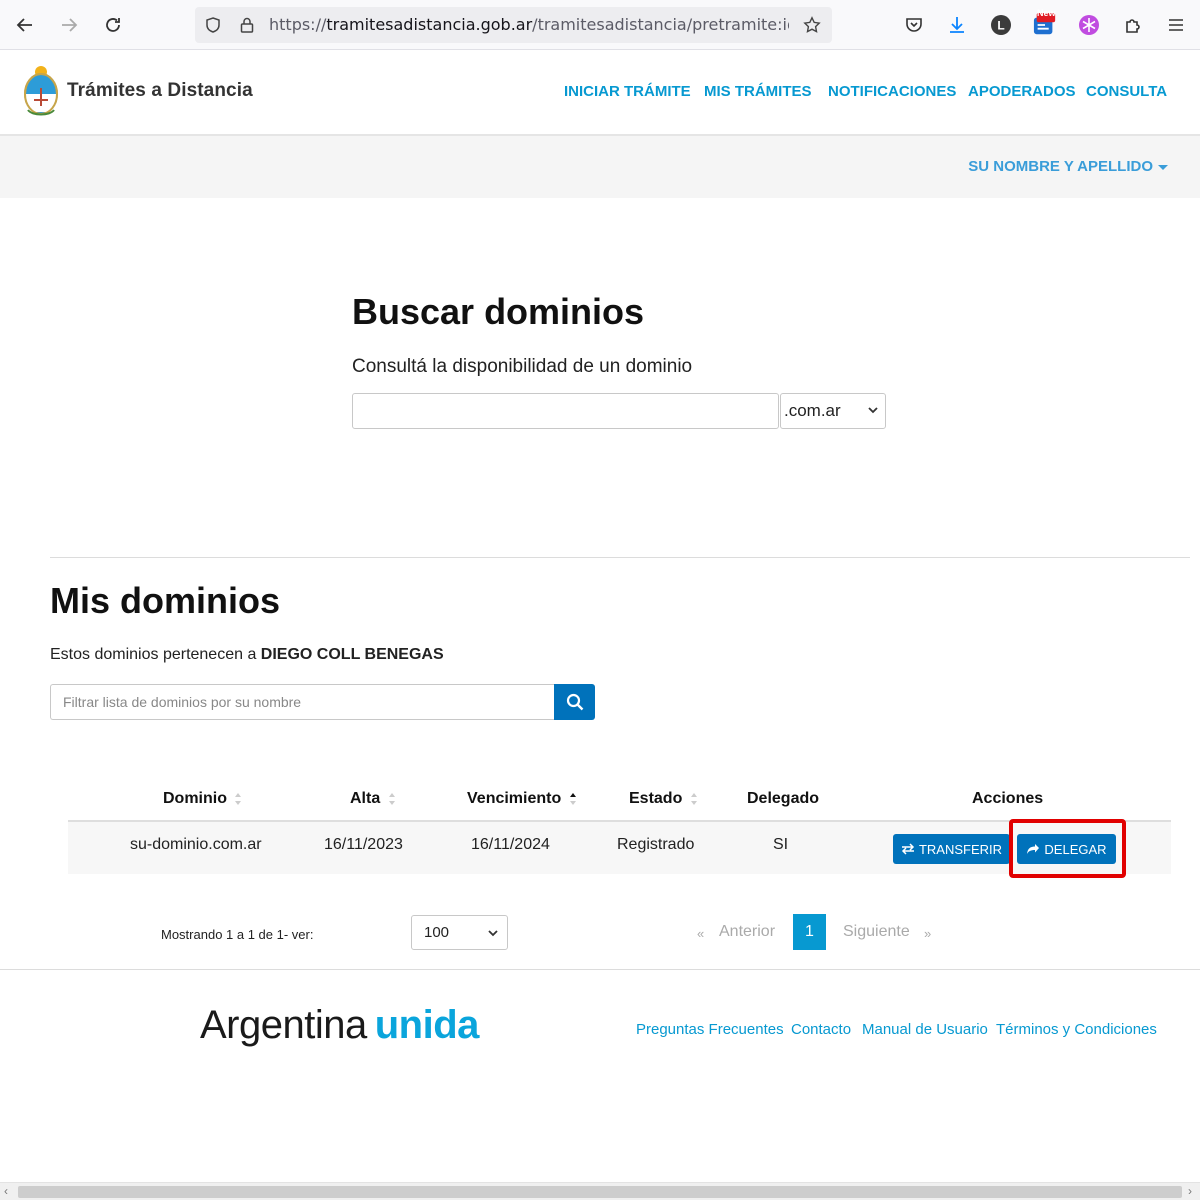 This screenshot has width=1200, height=1200. Describe the element at coordinates (747, 932) in the screenshot. I see `prev-page-link: Anterior` at that location.